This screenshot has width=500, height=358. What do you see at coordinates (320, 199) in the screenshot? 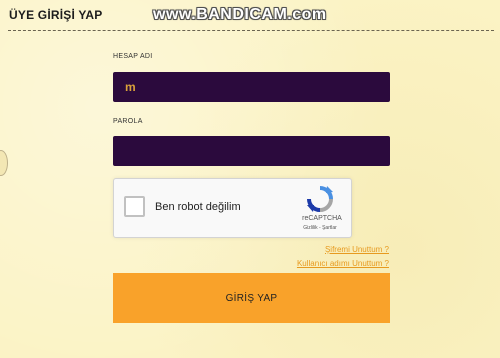
I see `recaptcha-logo-icon` at bounding box center [320, 199].